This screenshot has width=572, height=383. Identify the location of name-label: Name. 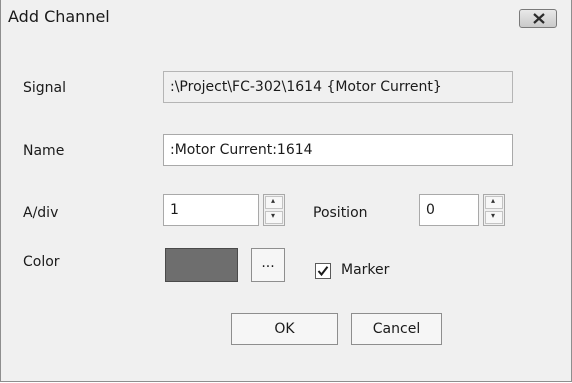
(44, 151).